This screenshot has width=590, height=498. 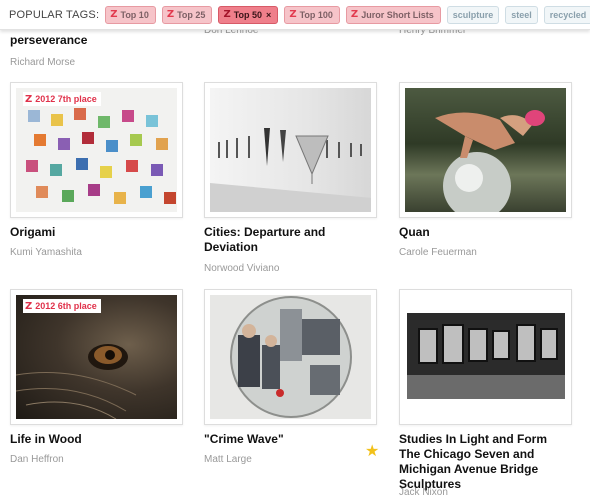 What do you see at coordinates (46, 252) in the screenshot?
I see `artwork-artist: Kumi Yamashita` at bounding box center [46, 252].